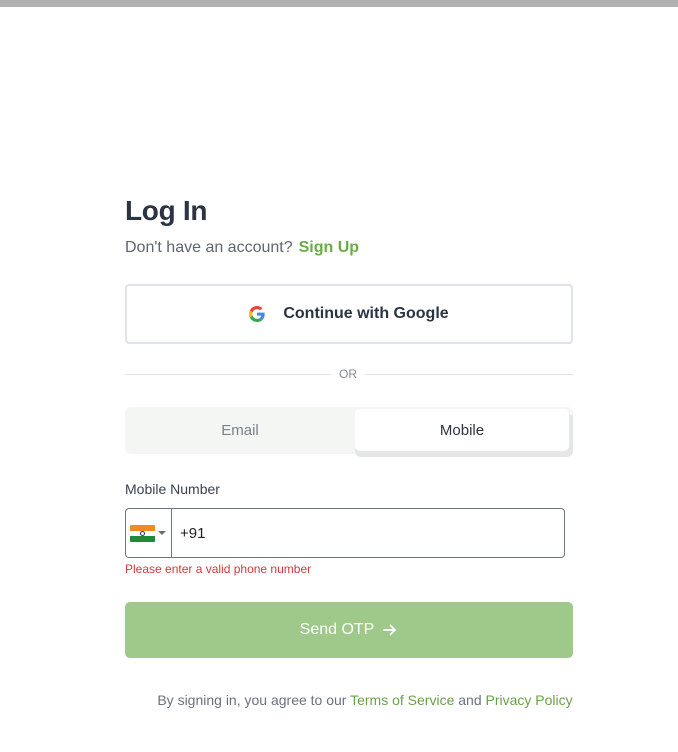 Image resolution: width=678 pixels, height=752 pixels. What do you see at coordinates (329, 247) in the screenshot?
I see `signup-link: Sign Up` at bounding box center [329, 247].